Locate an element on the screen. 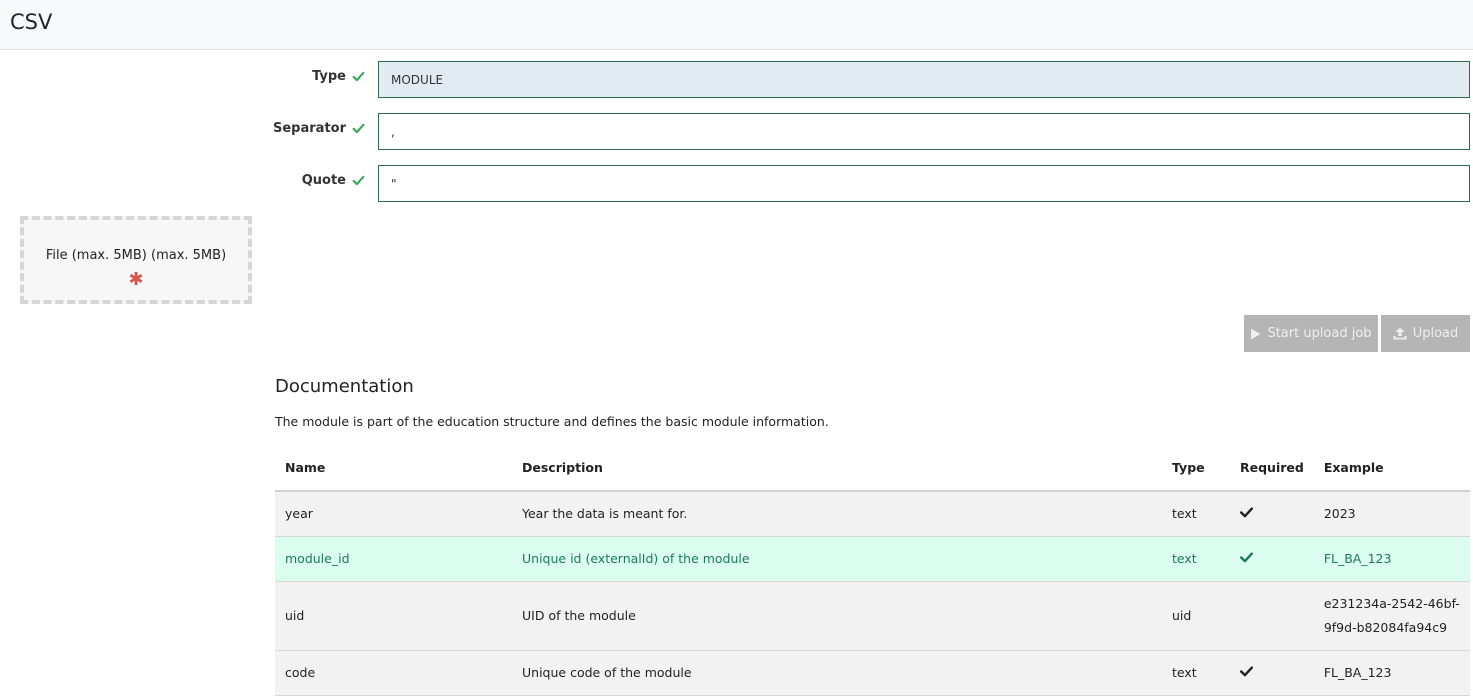  separator-label: Separator is located at coordinates (319, 128).